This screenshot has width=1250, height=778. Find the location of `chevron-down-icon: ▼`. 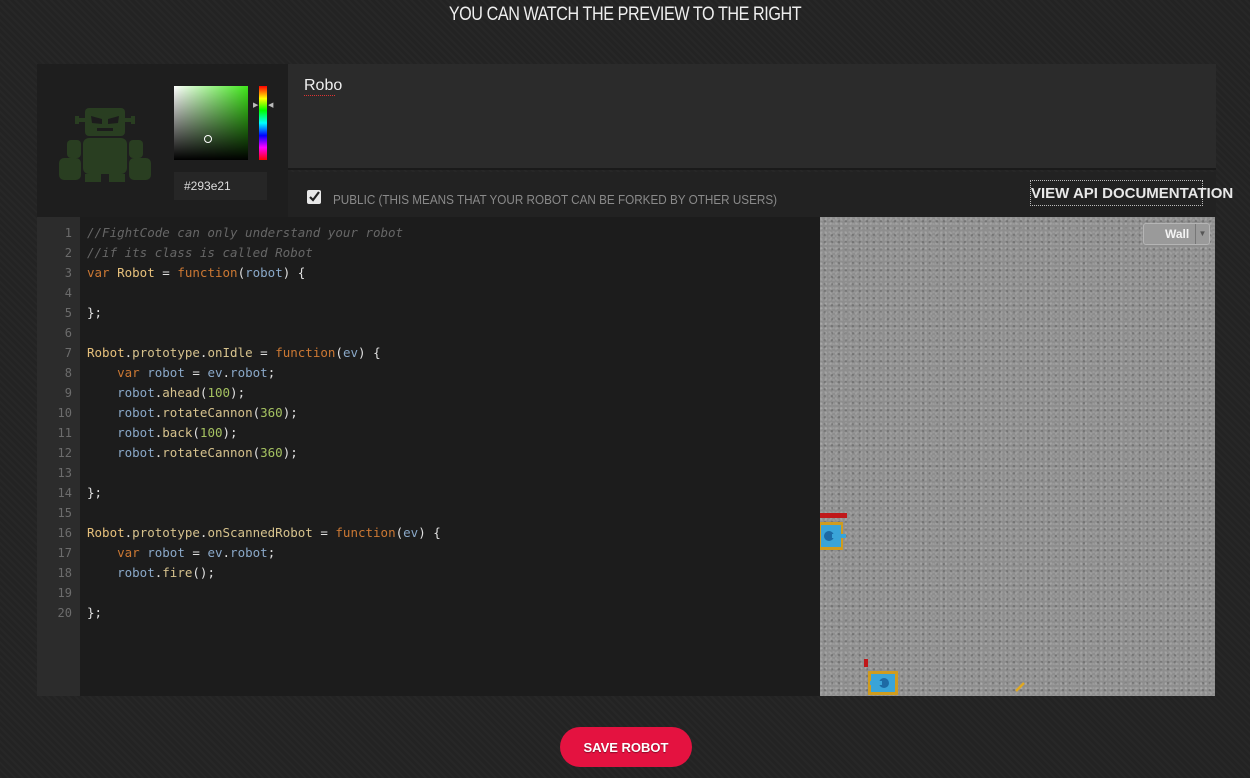

chevron-down-icon: ▼ is located at coordinates (1202, 234).